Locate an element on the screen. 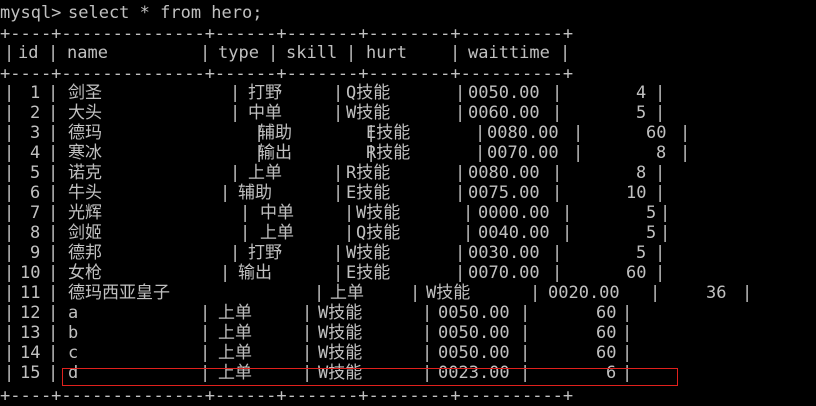  cell-name: b is located at coordinates (73, 333).